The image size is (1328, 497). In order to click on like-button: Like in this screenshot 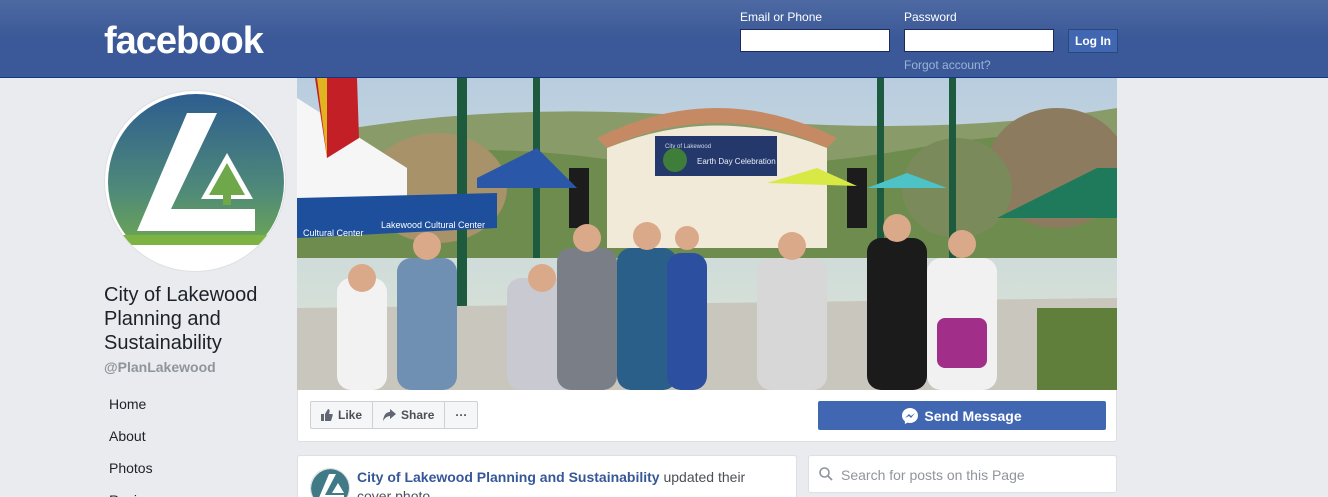, I will do `click(342, 415)`.